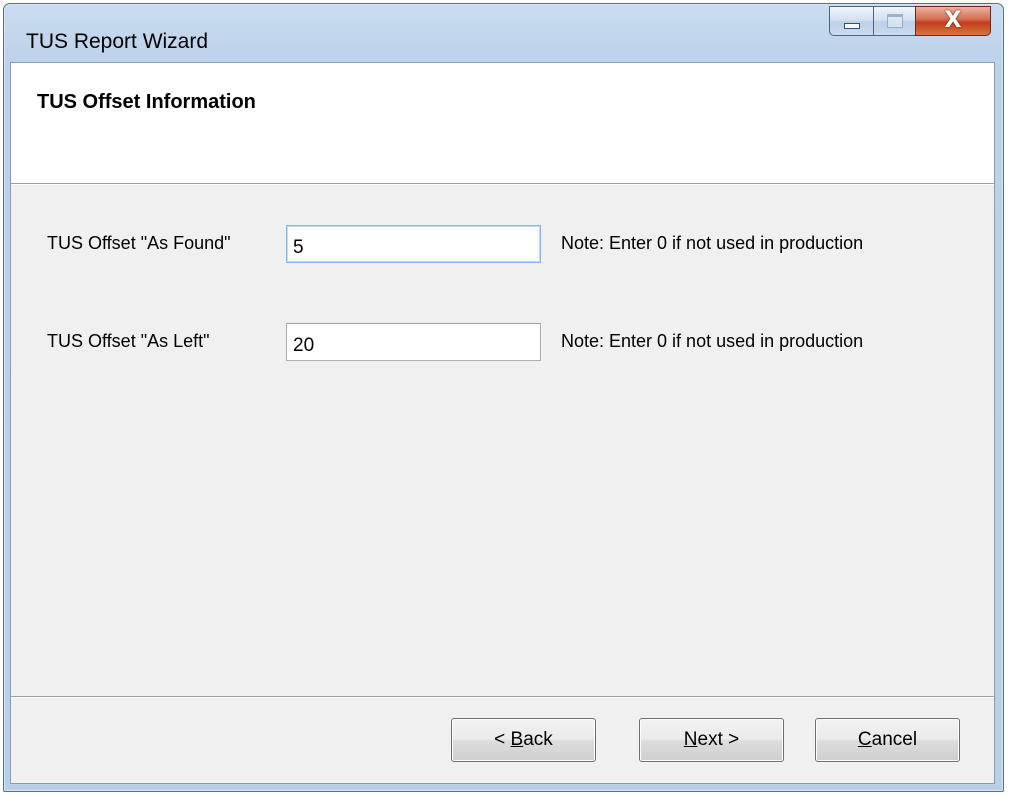 This screenshot has width=1009, height=796. Describe the element at coordinates (851, 21) in the screenshot. I see `minimize-button` at that location.